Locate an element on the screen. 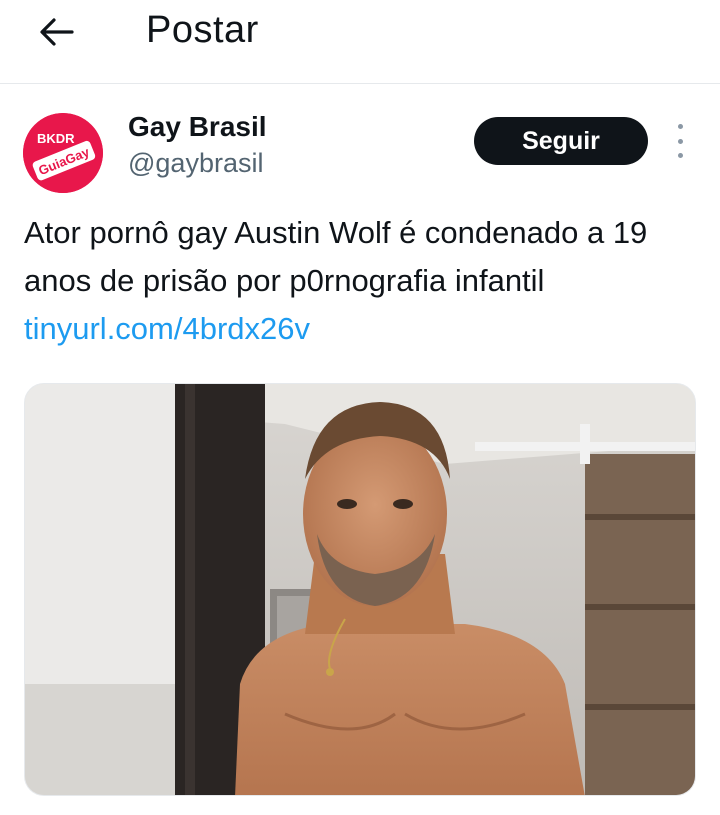  page-title: Postar is located at coordinates (202, 30).